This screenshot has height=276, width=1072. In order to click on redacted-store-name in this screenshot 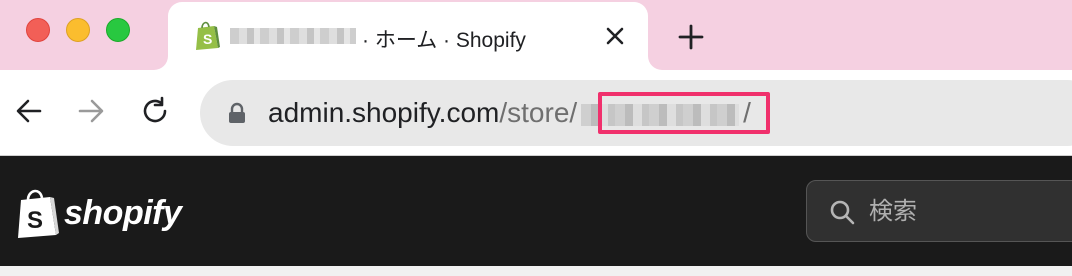, I will do `click(293, 36)`.